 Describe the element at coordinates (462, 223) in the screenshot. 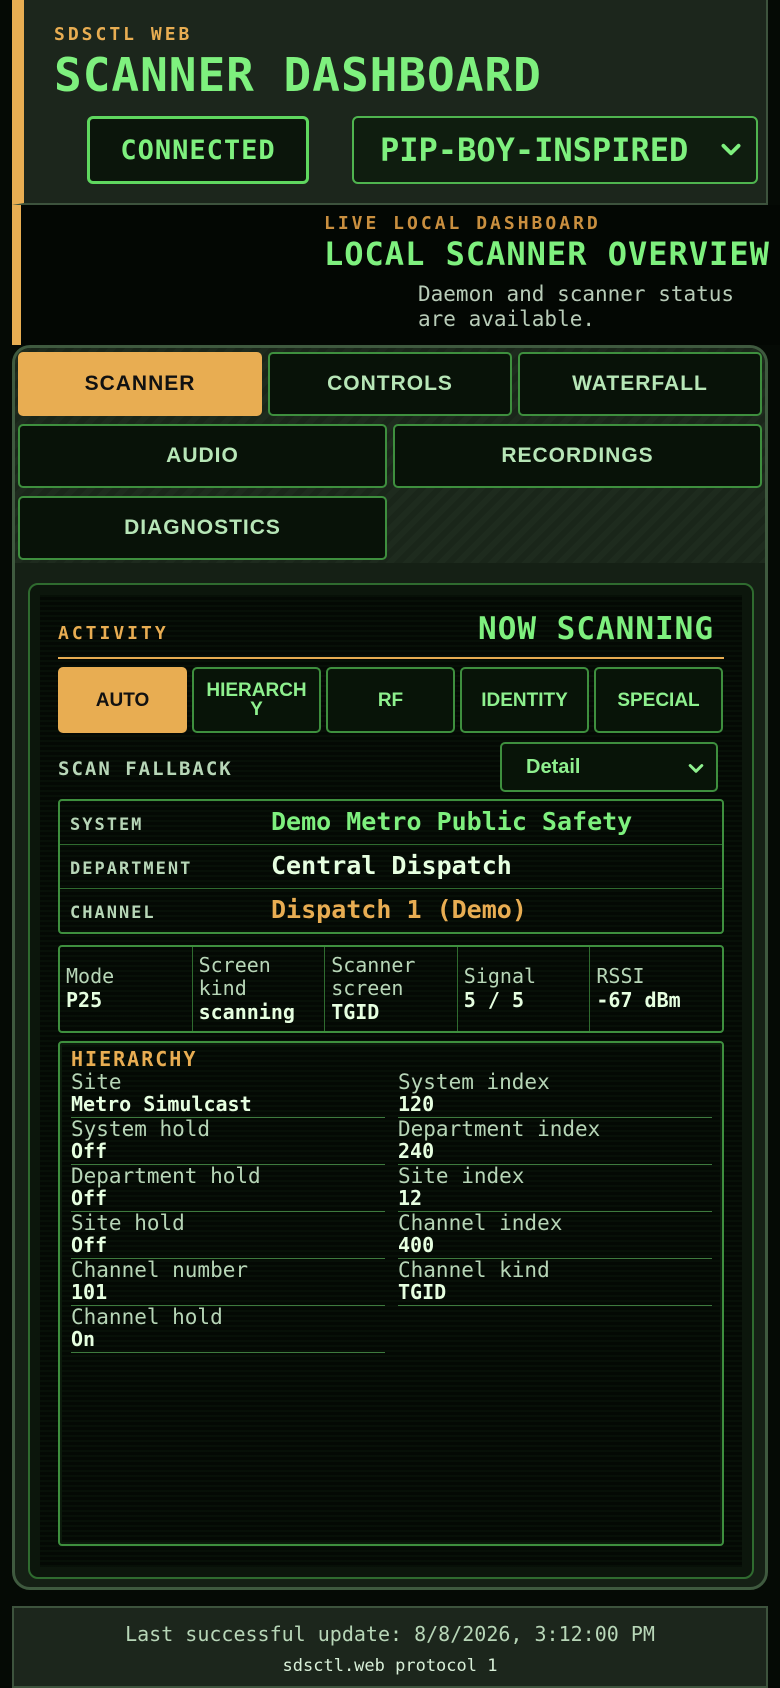

I see `hero-kicker: LIVE LOCAL DASHBOARD` at that location.